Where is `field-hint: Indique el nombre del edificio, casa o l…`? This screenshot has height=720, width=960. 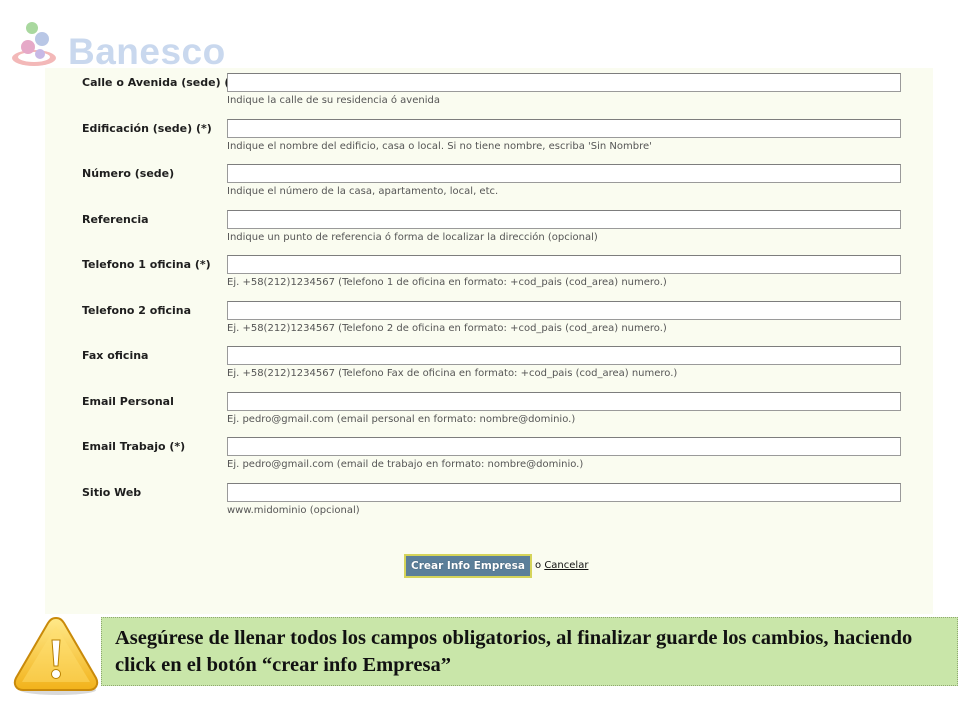 field-hint: Indique el nombre del edificio, casa o l… is located at coordinates (439, 146).